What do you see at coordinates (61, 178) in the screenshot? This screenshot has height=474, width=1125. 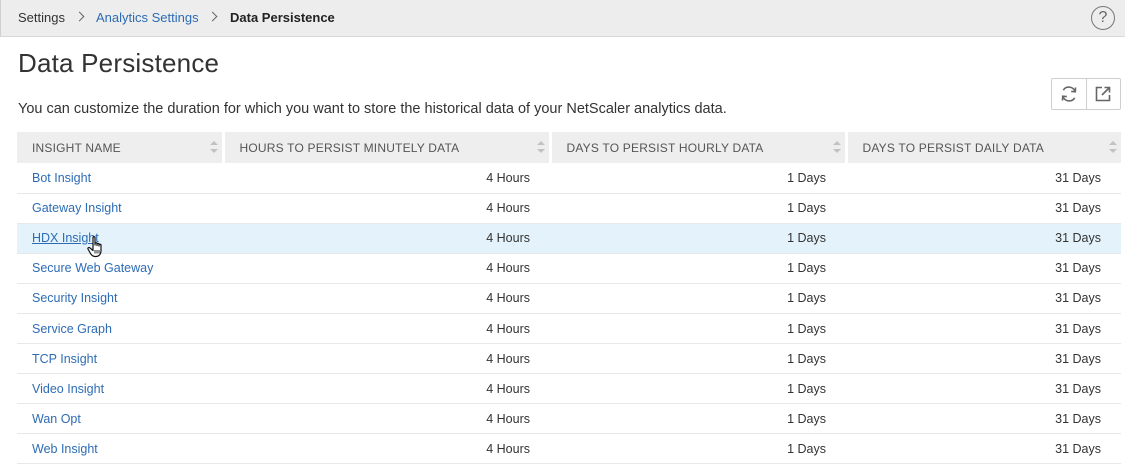 I see `insight-name-link: Bot Insight` at bounding box center [61, 178].